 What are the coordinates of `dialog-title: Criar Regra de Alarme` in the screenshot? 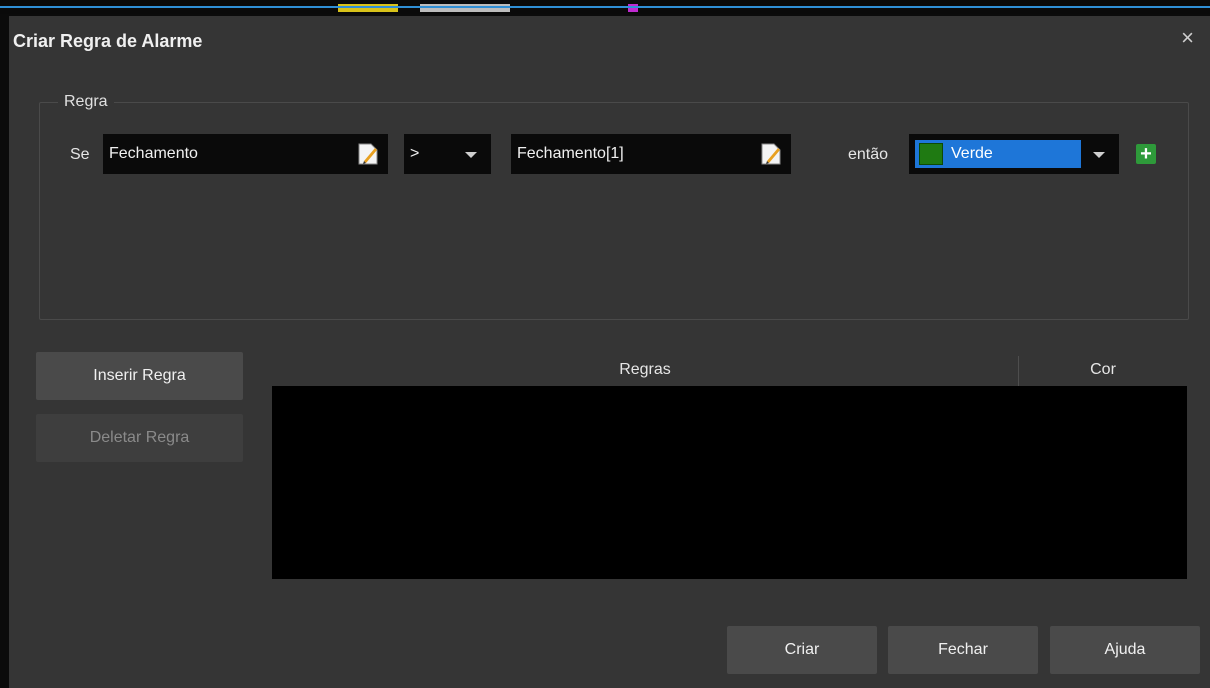 It's located at (108, 41).